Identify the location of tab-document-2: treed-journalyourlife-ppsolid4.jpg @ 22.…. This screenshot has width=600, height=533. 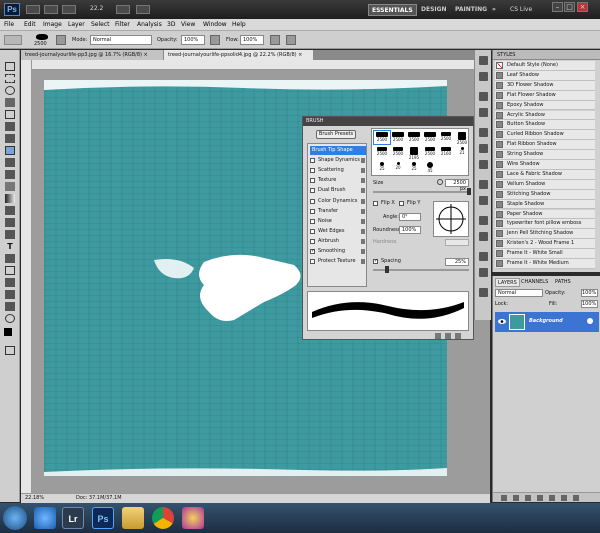
(239, 55).